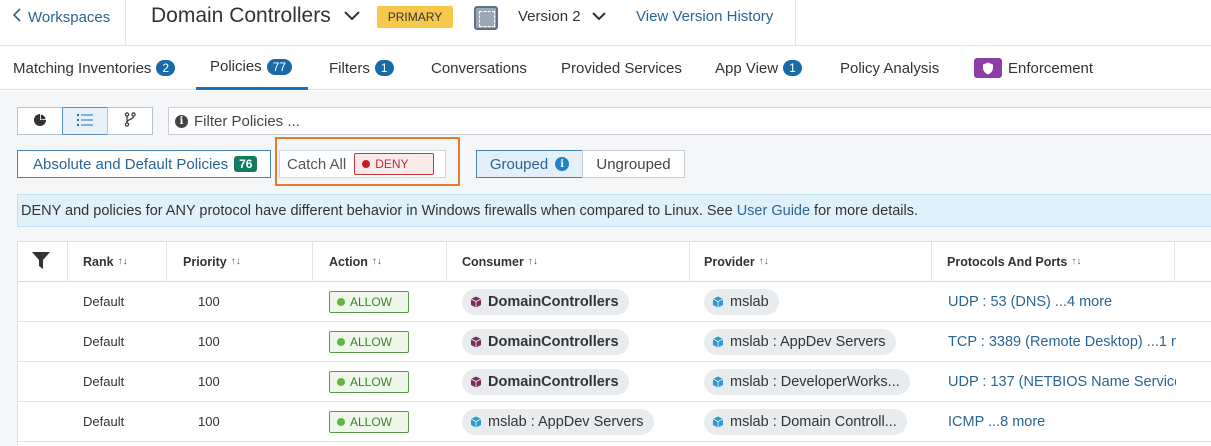 This screenshot has height=446, width=1211. What do you see at coordinates (366, 164) in the screenshot?
I see `deny-status-dot` at bounding box center [366, 164].